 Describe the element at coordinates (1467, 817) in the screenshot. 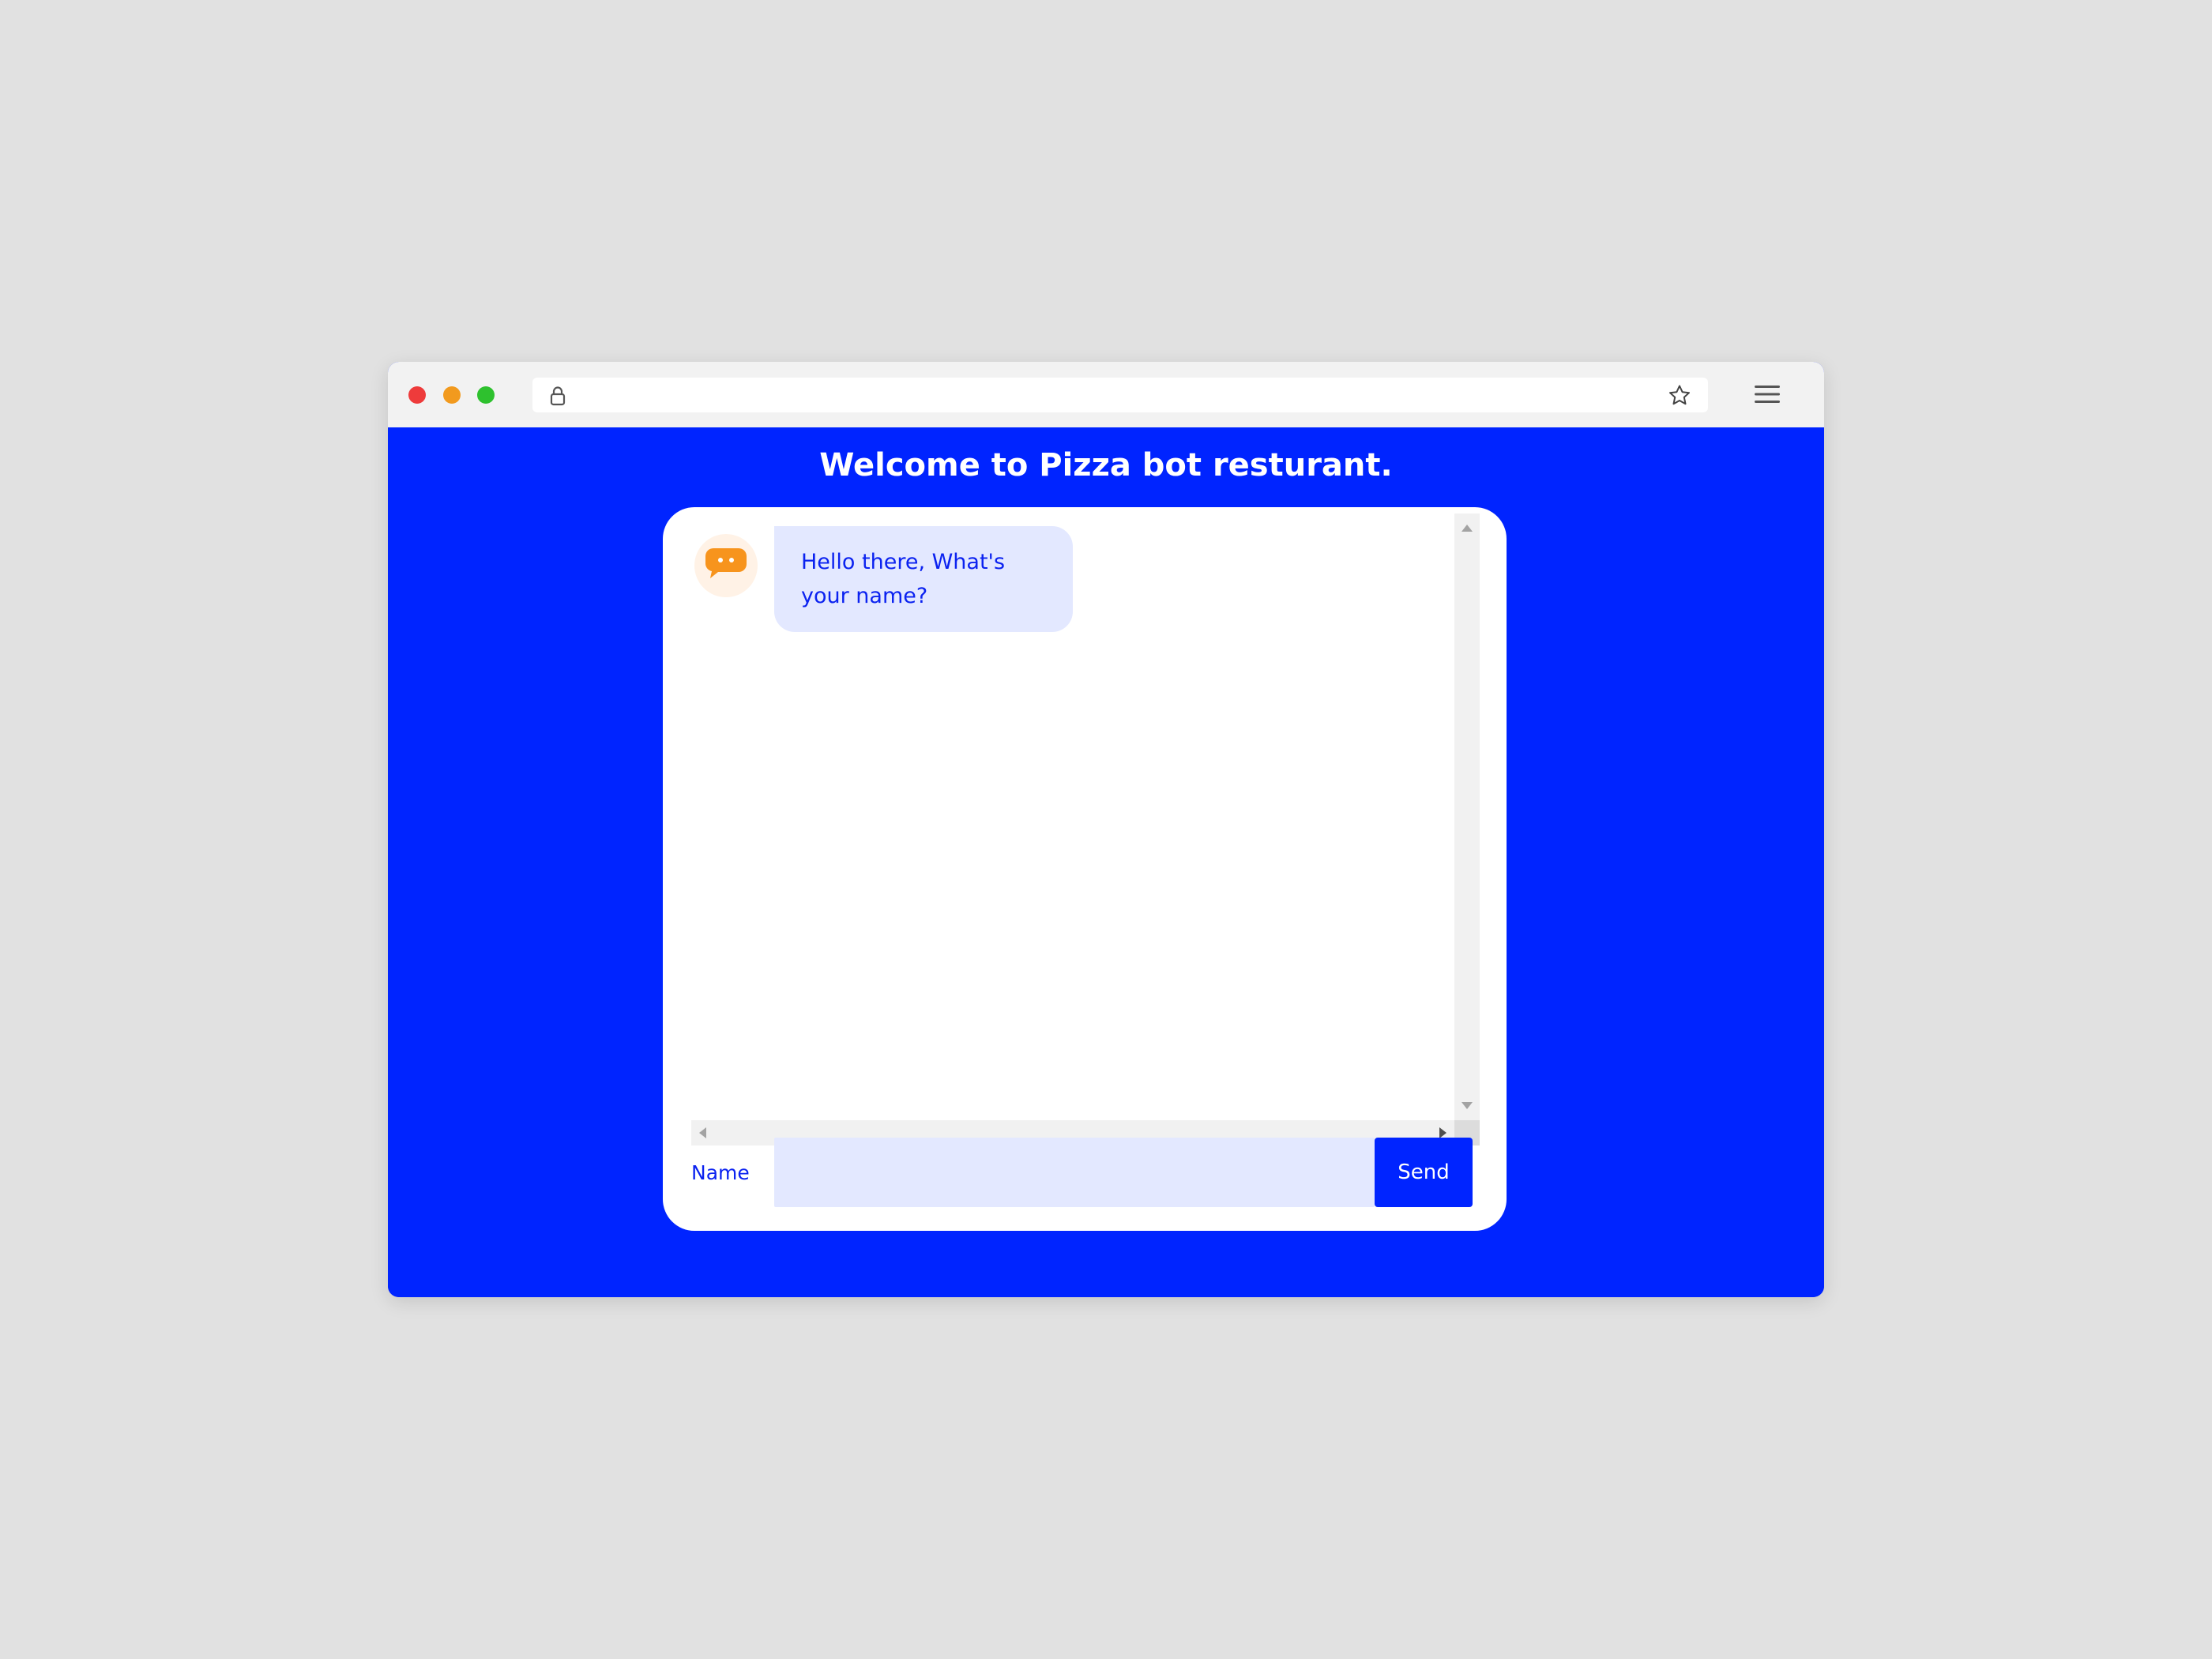

I see `vertical-scrollbar` at that location.